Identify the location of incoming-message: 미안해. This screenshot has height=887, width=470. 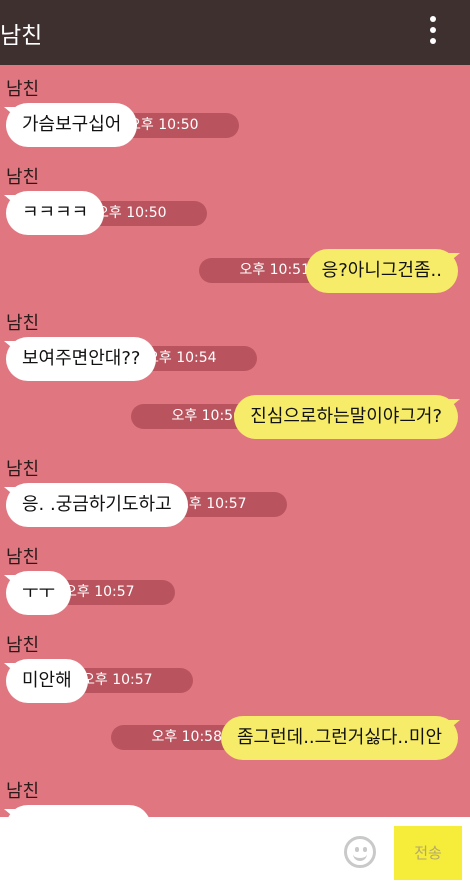
(46, 681).